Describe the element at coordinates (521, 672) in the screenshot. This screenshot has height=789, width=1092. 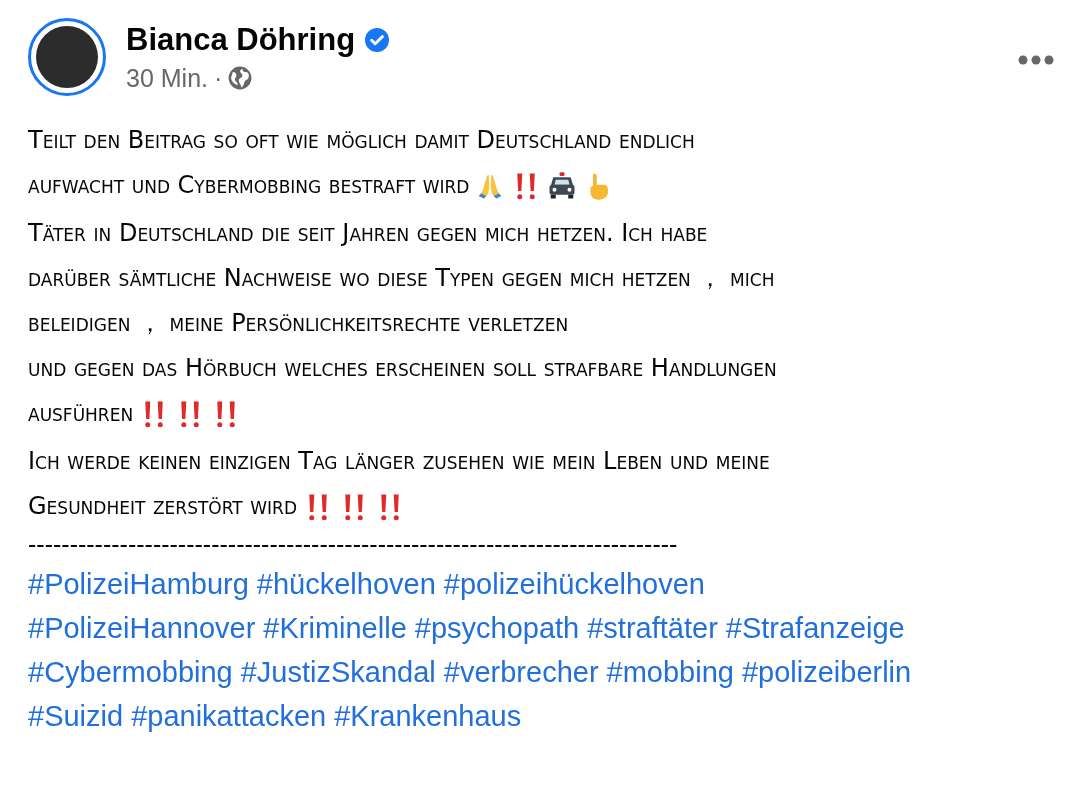
I see `hashtag-link: #verbrecher` at that location.